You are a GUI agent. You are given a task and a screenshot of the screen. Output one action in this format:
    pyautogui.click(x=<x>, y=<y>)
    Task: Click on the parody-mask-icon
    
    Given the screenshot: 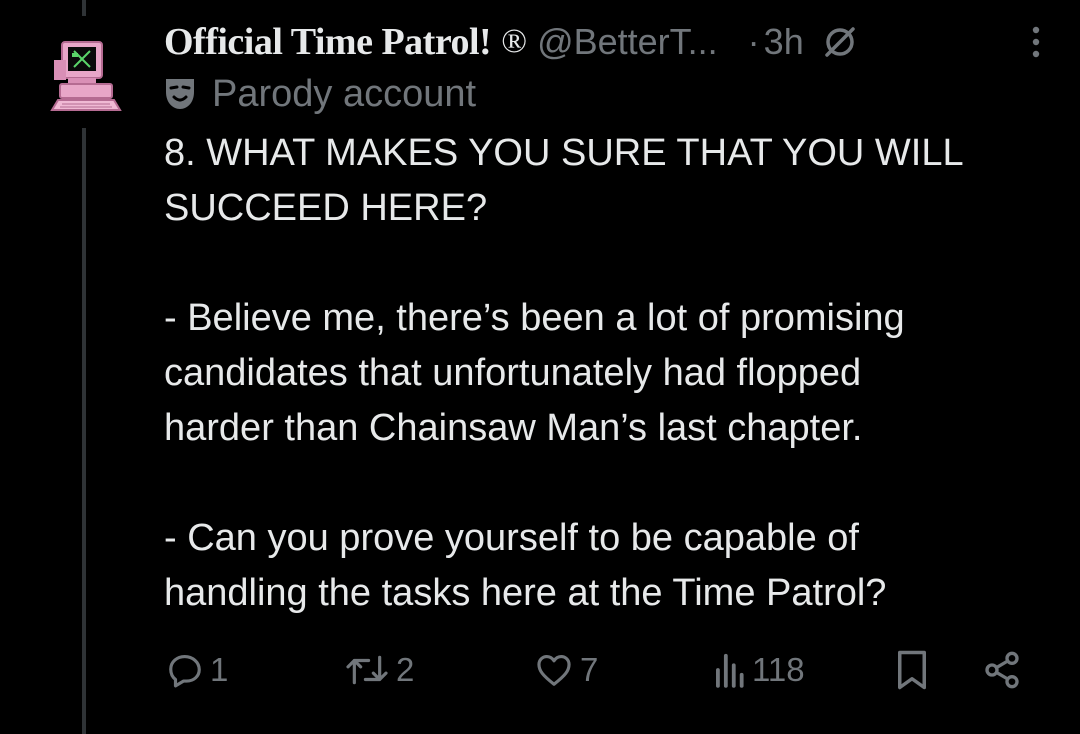 What is the action you would take?
    pyautogui.click(x=180, y=94)
    